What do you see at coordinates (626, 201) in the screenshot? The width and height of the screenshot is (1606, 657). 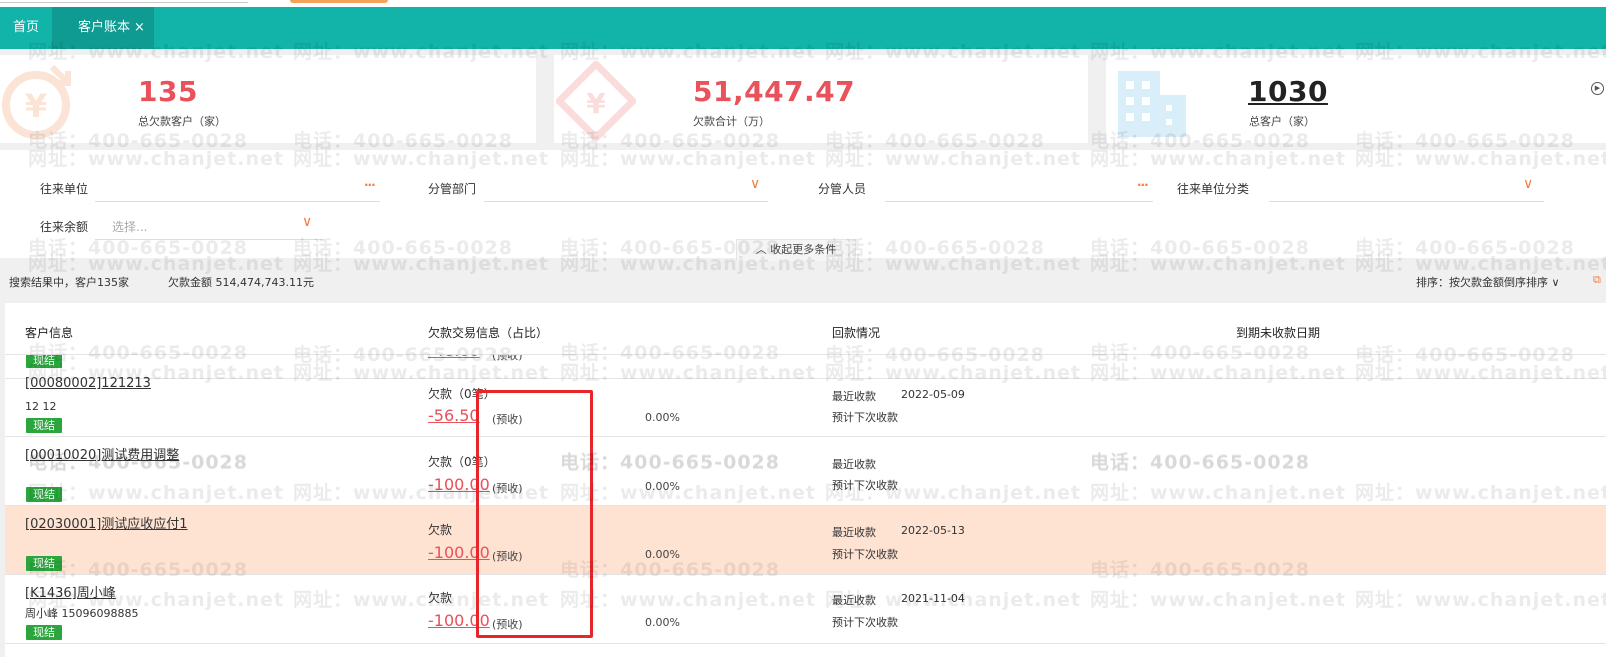 I see `filter-dept-select` at bounding box center [626, 201].